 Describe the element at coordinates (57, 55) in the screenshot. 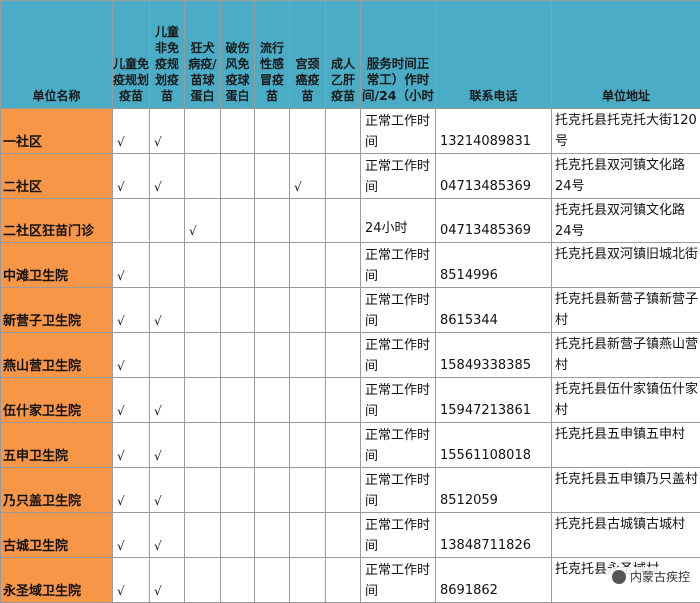

I see `header-name: 单位名称` at that location.